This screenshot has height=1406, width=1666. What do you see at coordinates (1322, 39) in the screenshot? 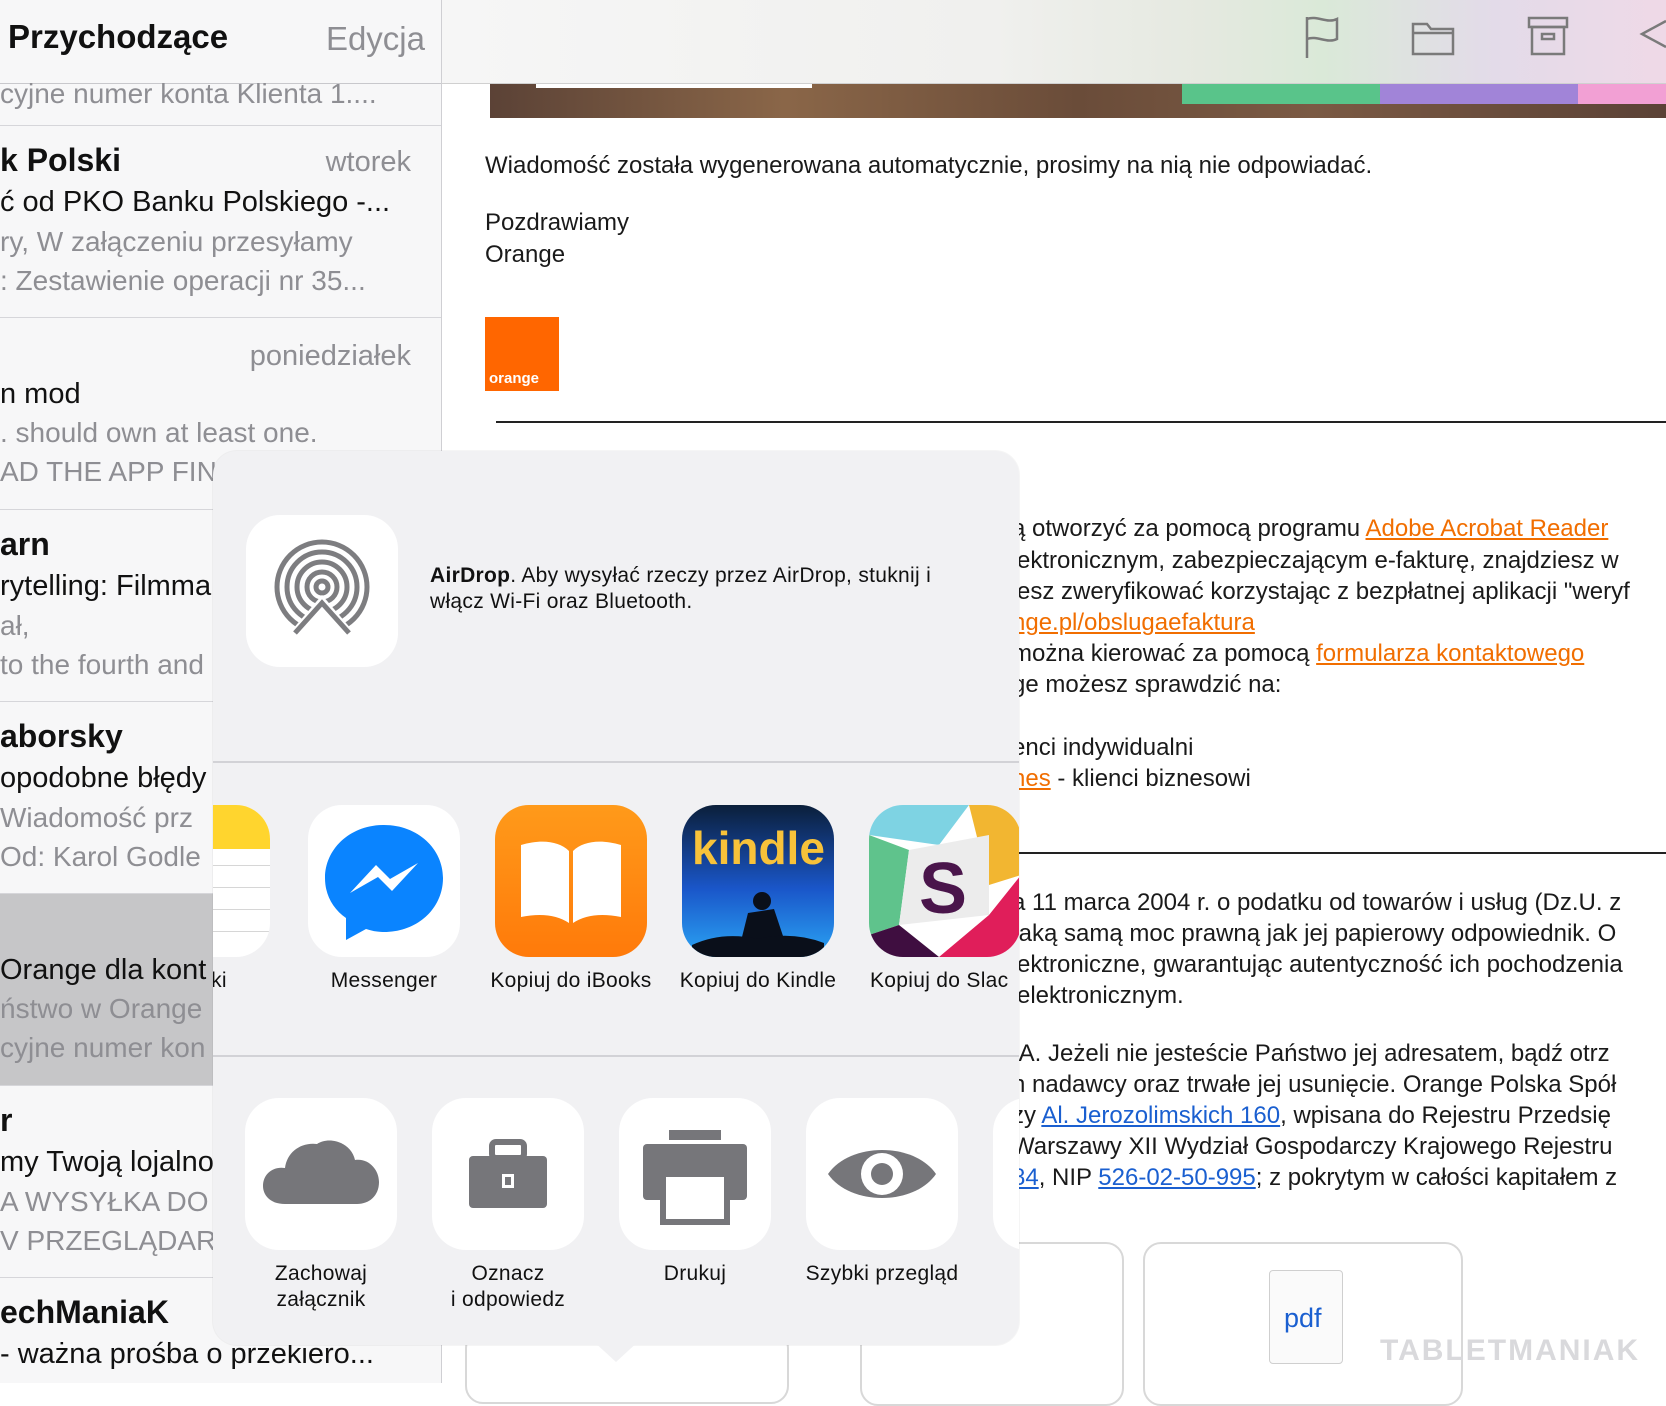
I see `flag-icon` at bounding box center [1322, 39].